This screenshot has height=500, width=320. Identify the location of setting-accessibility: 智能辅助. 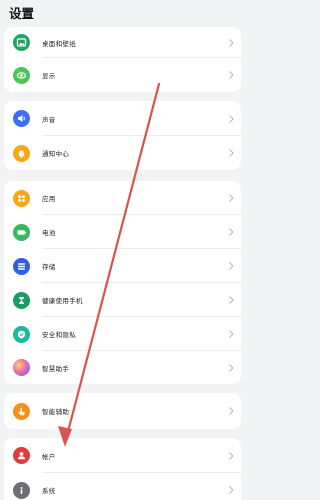
(122, 411).